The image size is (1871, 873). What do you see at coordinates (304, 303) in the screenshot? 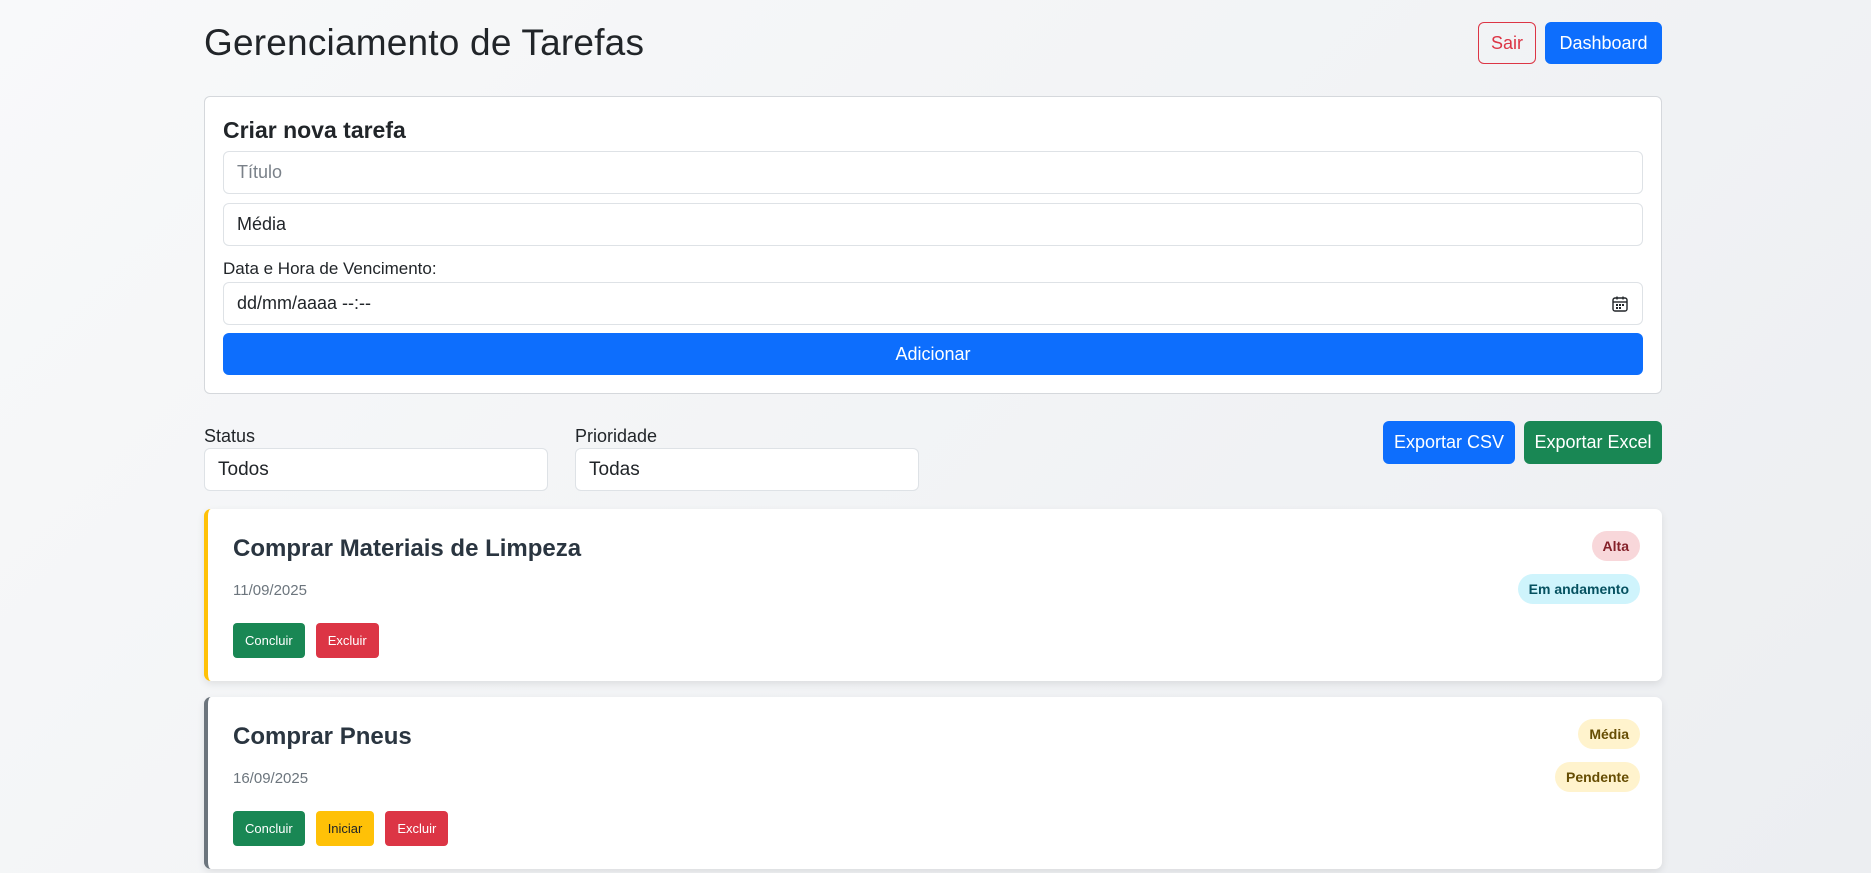
I see `due-date-value: dd/mm/aaaa --:--` at bounding box center [304, 303].